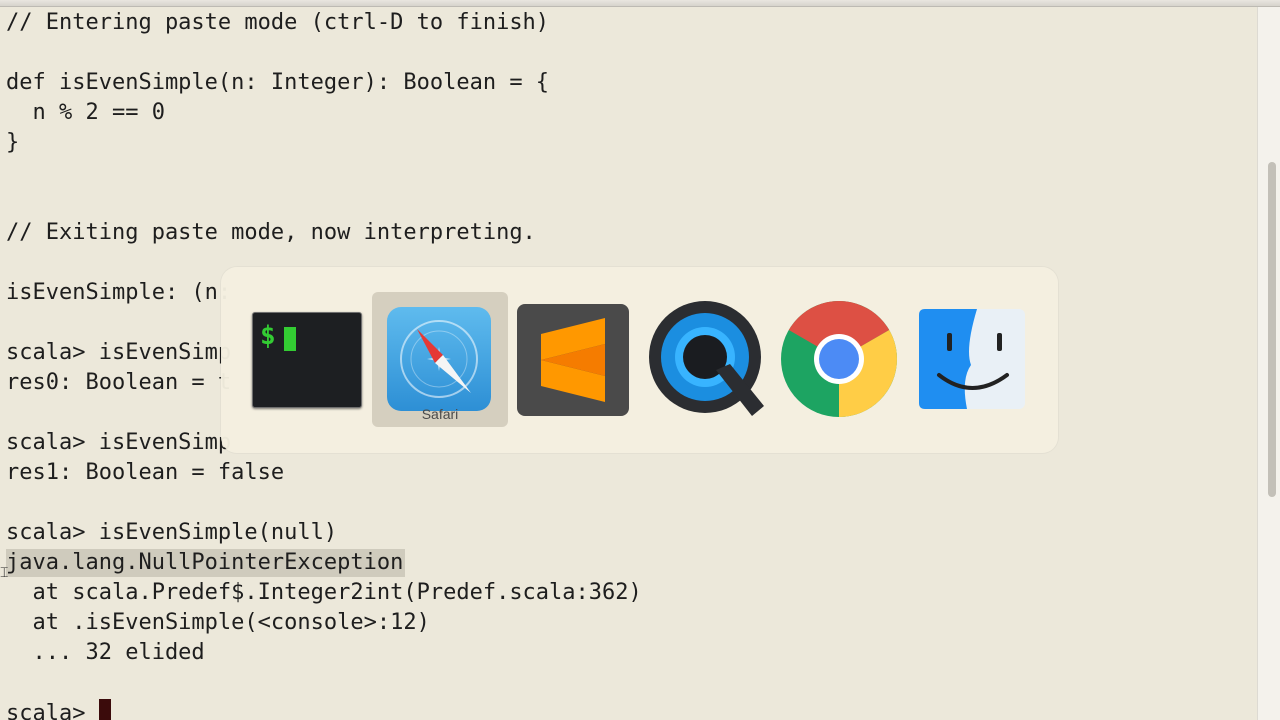 The height and width of the screenshot is (720, 1280). I want to click on app-finder, so click(972, 359).